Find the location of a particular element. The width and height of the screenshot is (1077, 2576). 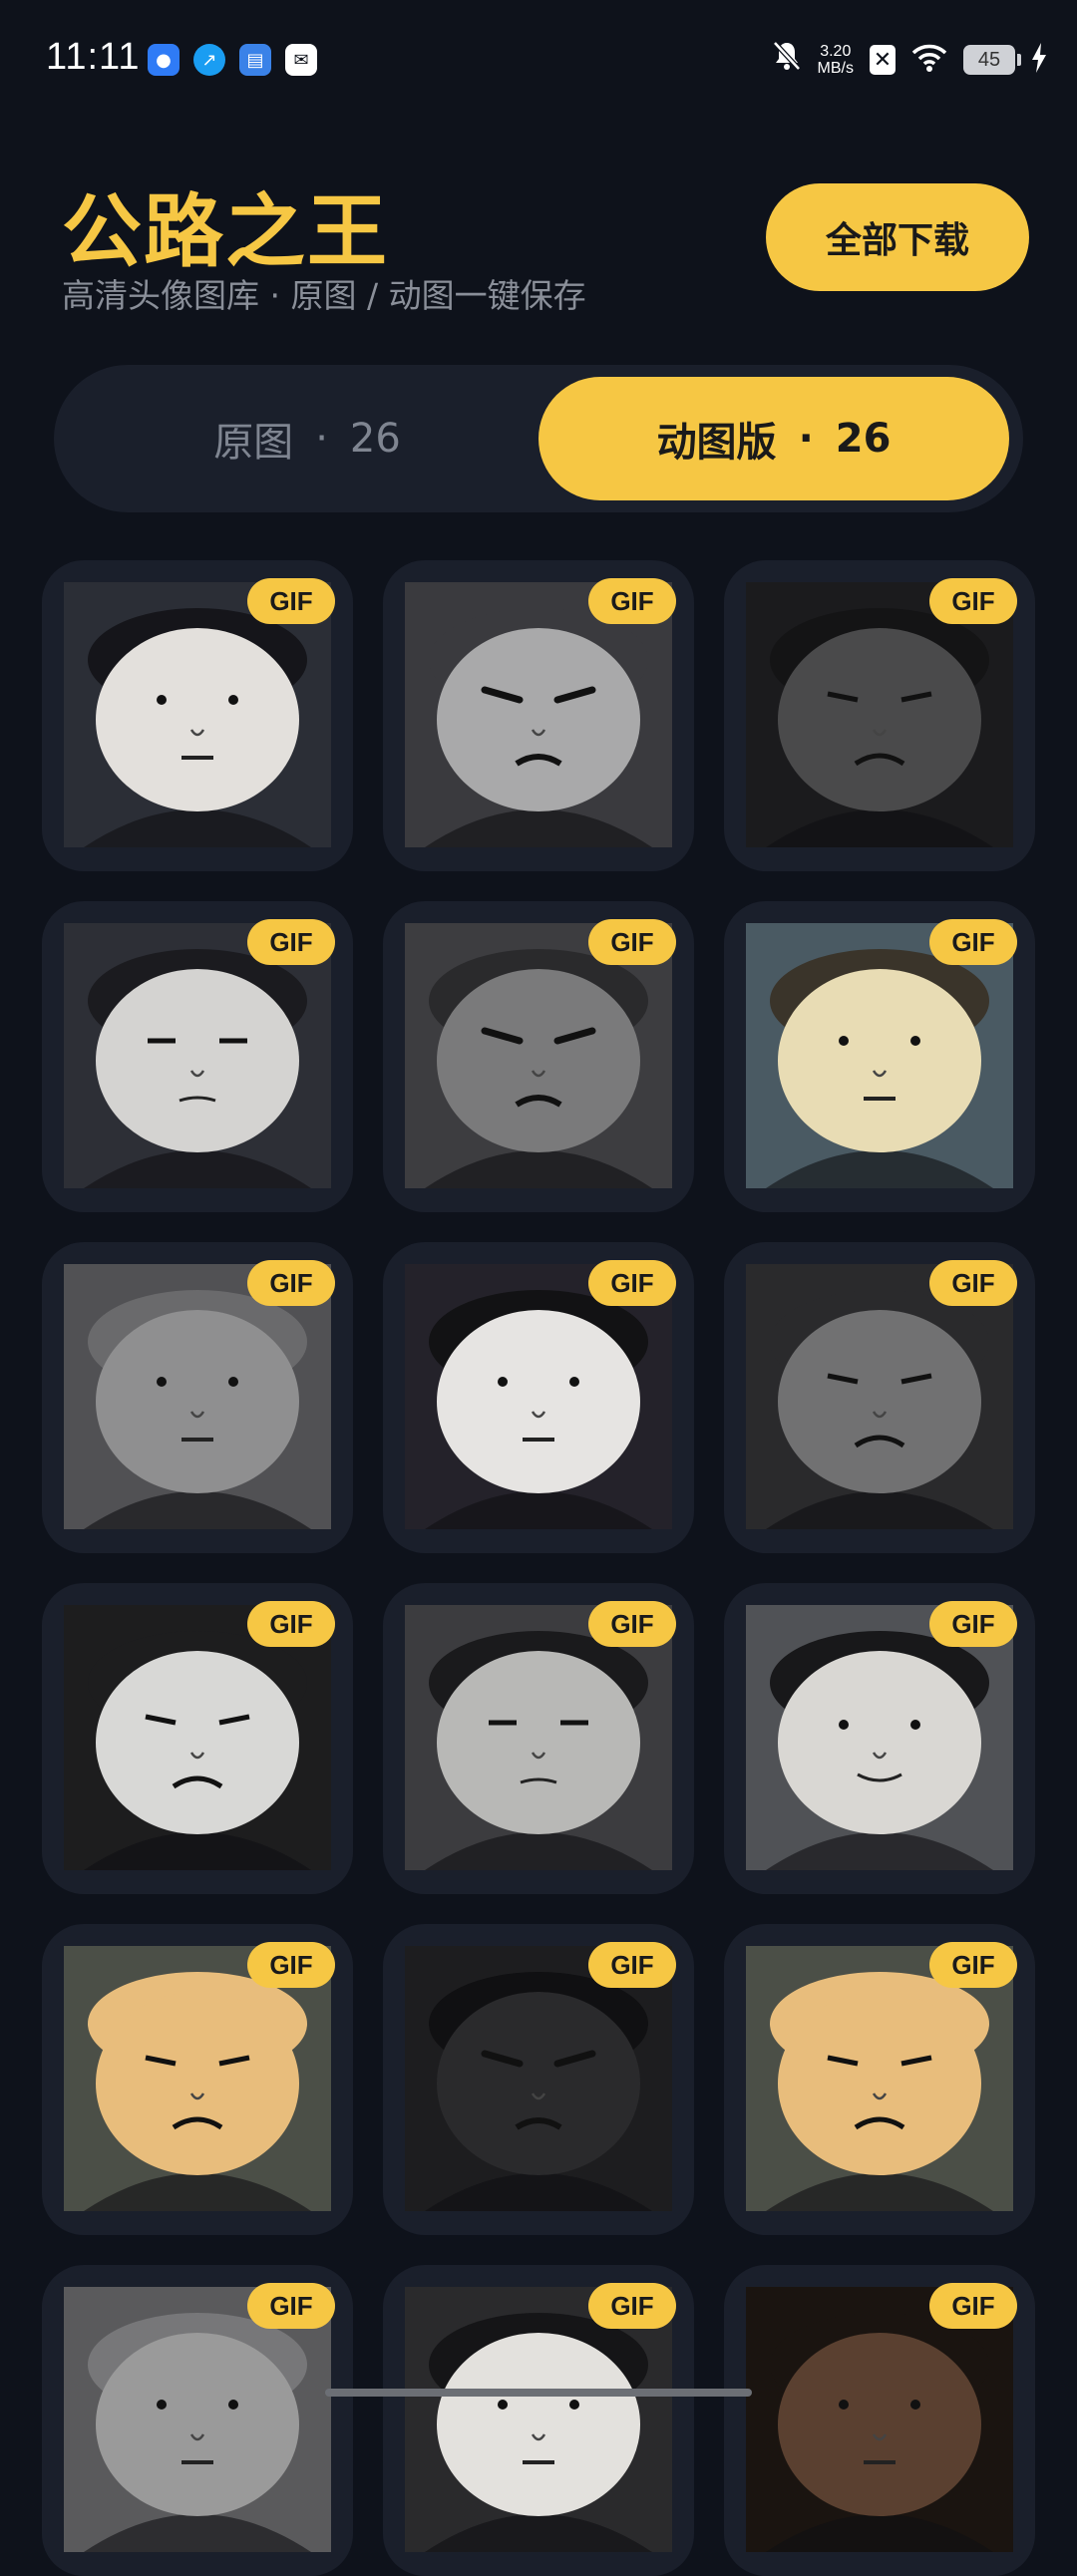

close-box-icon: ✕ is located at coordinates (883, 60).